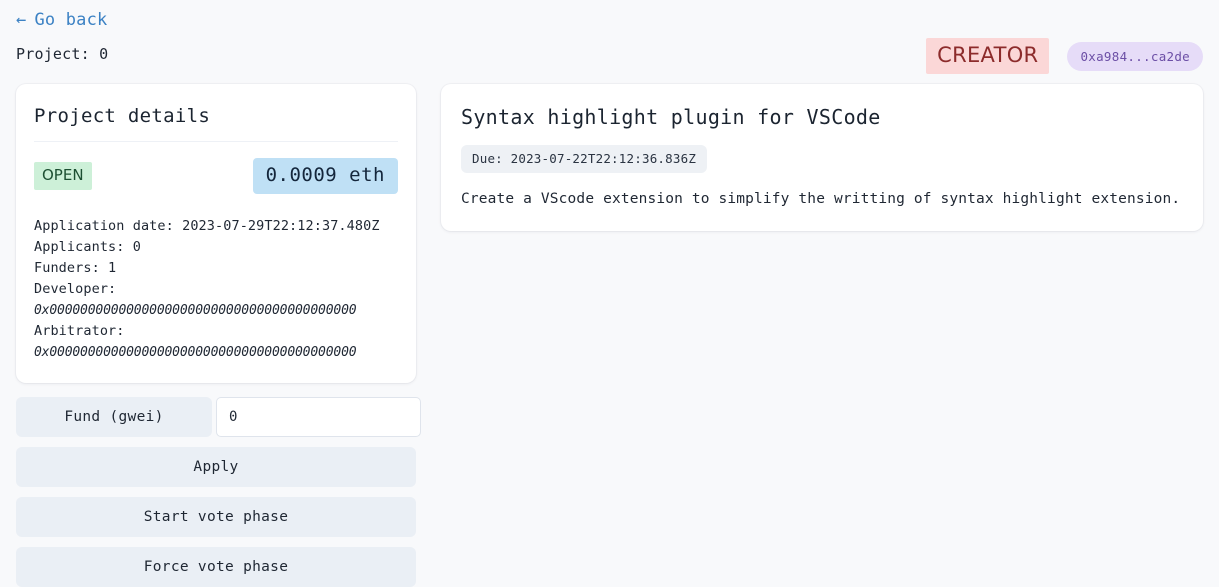 Image resolution: width=1219 pixels, height=587 pixels. Describe the element at coordinates (1135, 56) in the screenshot. I see `wallet-address-pill: 0xa984...ca2de` at that location.